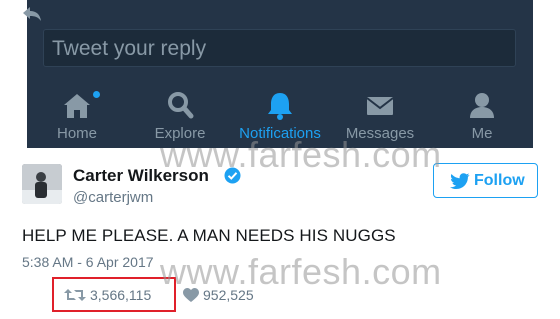 The height and width of the screenshot is (319, 560). Describe the element at coordinates (32, 14) in the screenshot. I see `reply-icon` at that location.